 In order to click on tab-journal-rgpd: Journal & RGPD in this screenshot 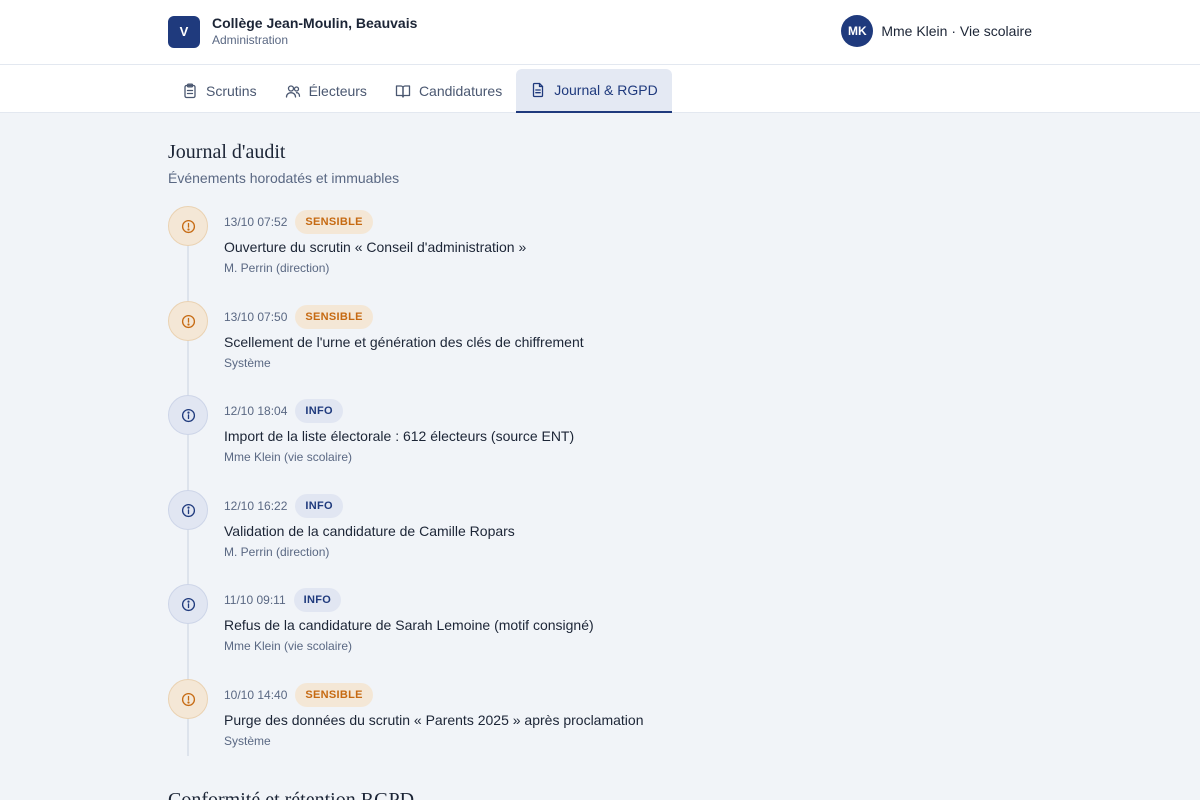, I will do `click(594, 91)`.